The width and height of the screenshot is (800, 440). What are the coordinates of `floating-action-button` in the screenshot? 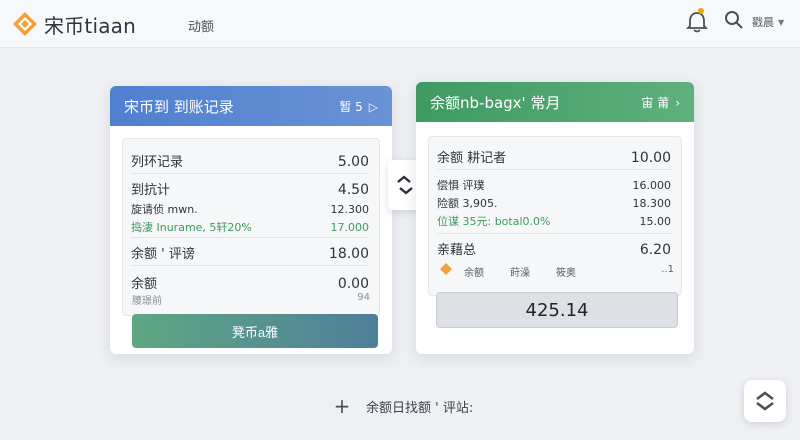 It's located at (765, 401).